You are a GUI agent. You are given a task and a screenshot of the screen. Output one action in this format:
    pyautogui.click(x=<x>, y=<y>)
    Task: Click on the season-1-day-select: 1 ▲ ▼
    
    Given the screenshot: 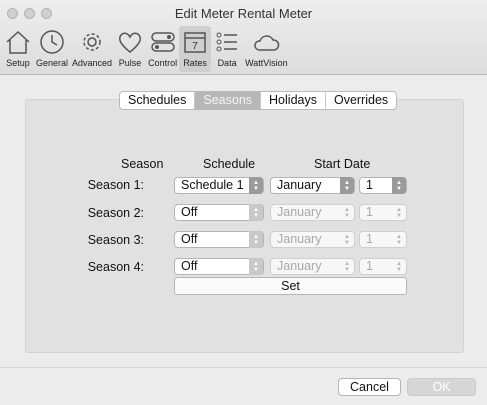 What is the action you would take?
    pyautogui.click(x=383, y=185)
    